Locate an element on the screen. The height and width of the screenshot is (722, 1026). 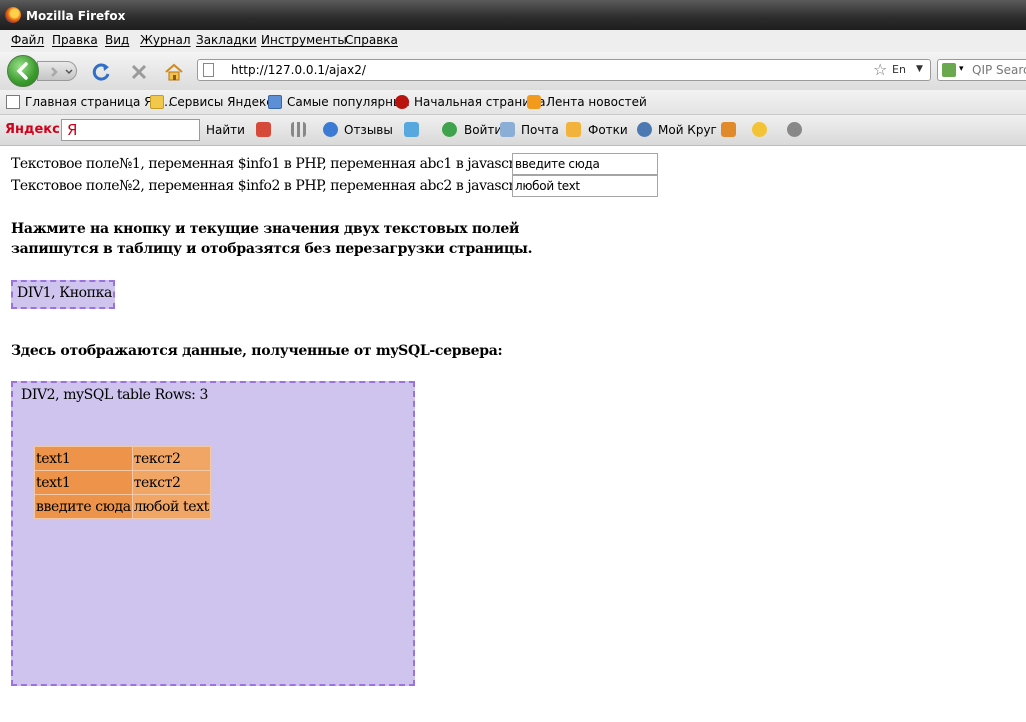
div1-button: DIV1, Кнопка is located at coordinates (63, 294).